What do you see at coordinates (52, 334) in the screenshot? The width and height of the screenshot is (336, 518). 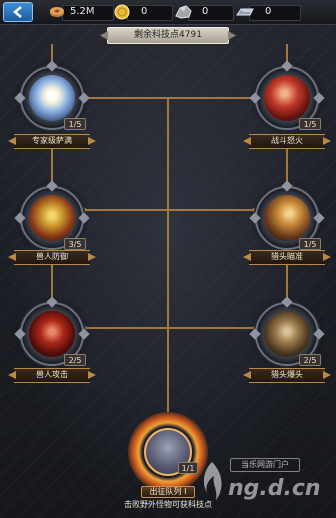 I see `orc-axe-icon` at bounding box center [52, 334].